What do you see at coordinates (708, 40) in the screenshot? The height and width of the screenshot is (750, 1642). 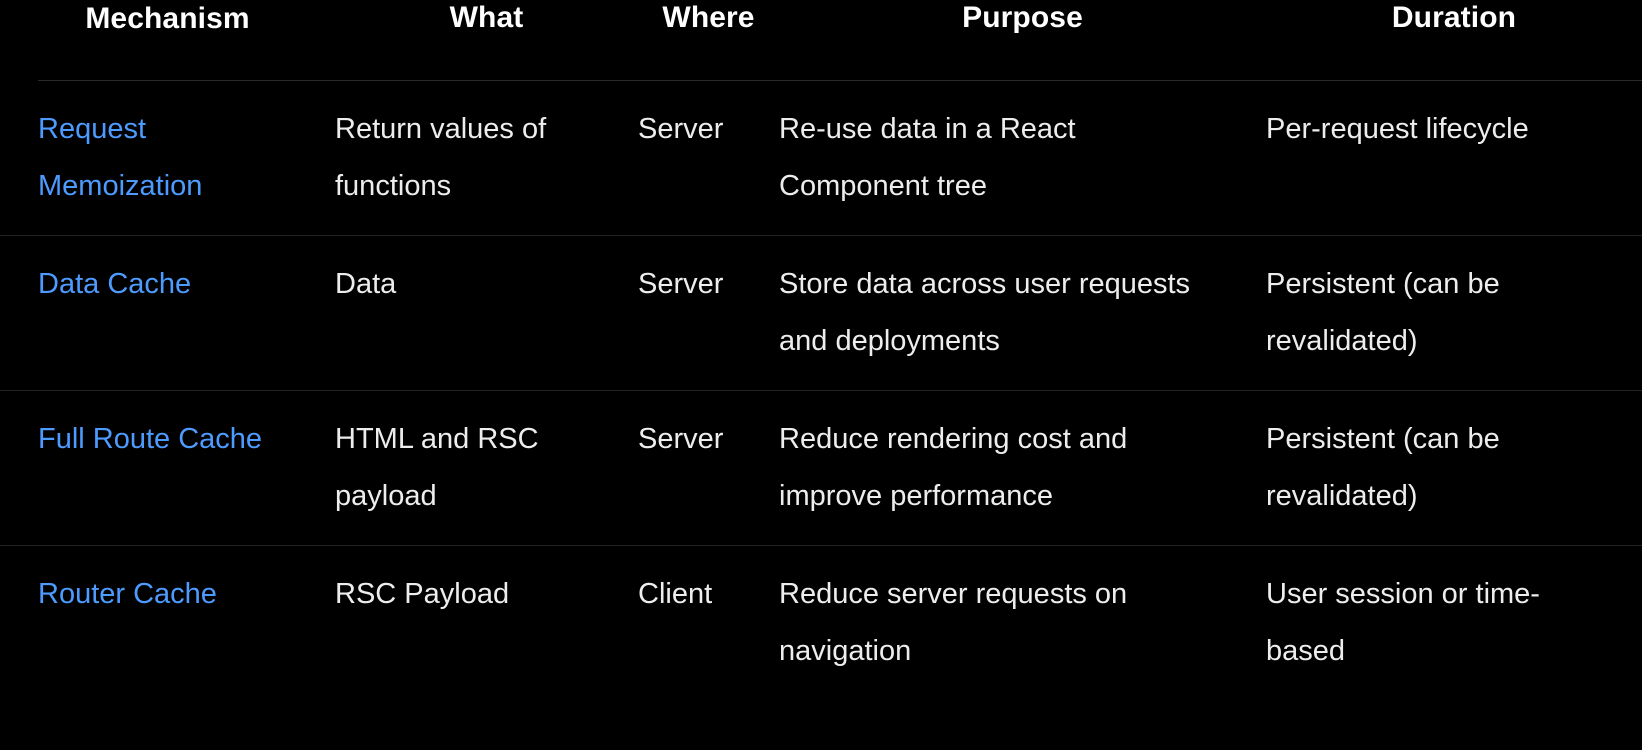 I see `column-header-where: Where` at bounding box center [708, 40].